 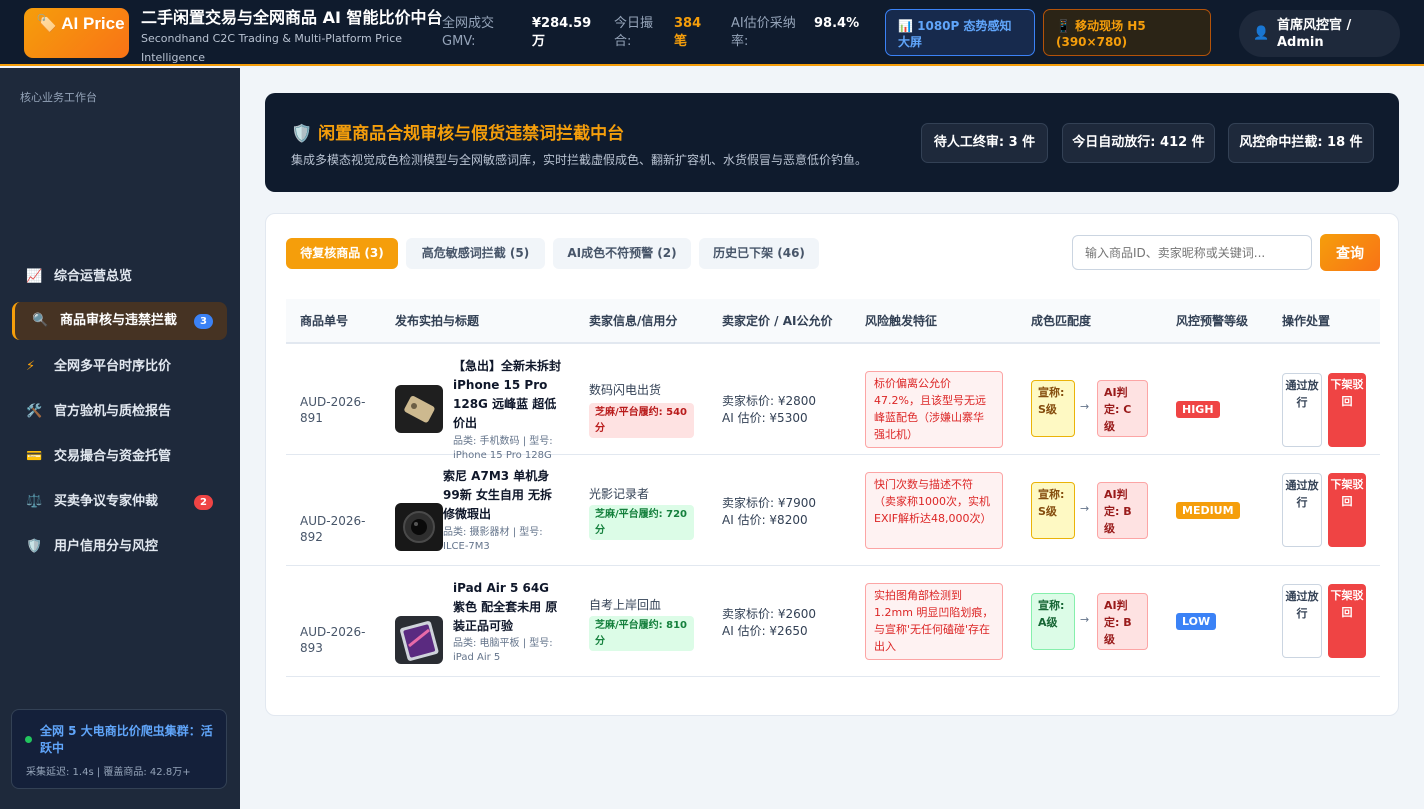 I want to click on sidebar-item-overview: 📈 综合运营总览, so click(x=119, y=277).